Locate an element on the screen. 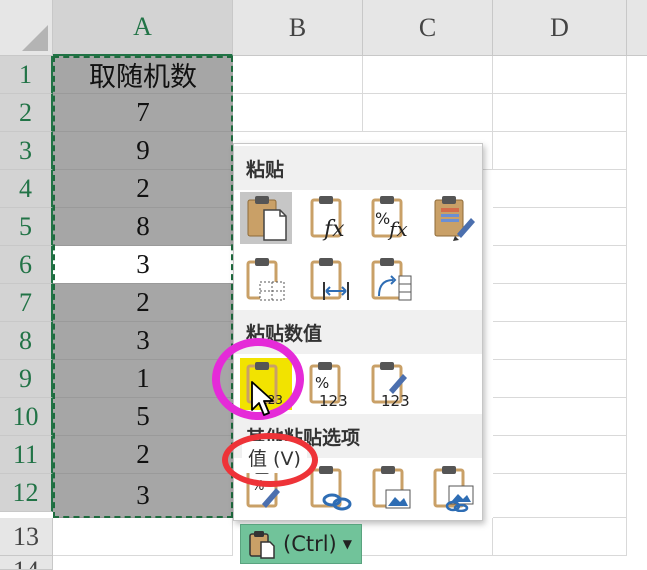  values-source-formatting-button: 123 is located at coordinates (392, 384).